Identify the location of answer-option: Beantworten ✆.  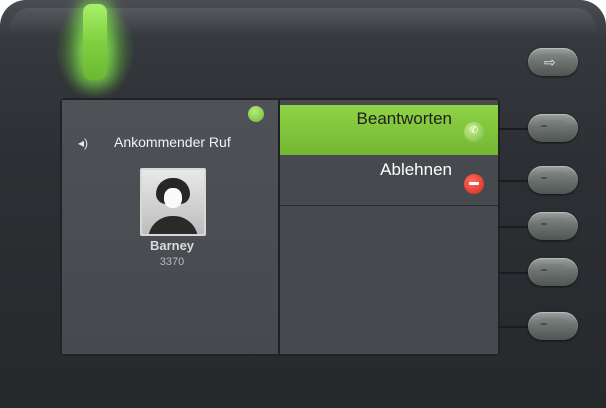
(389, 130).